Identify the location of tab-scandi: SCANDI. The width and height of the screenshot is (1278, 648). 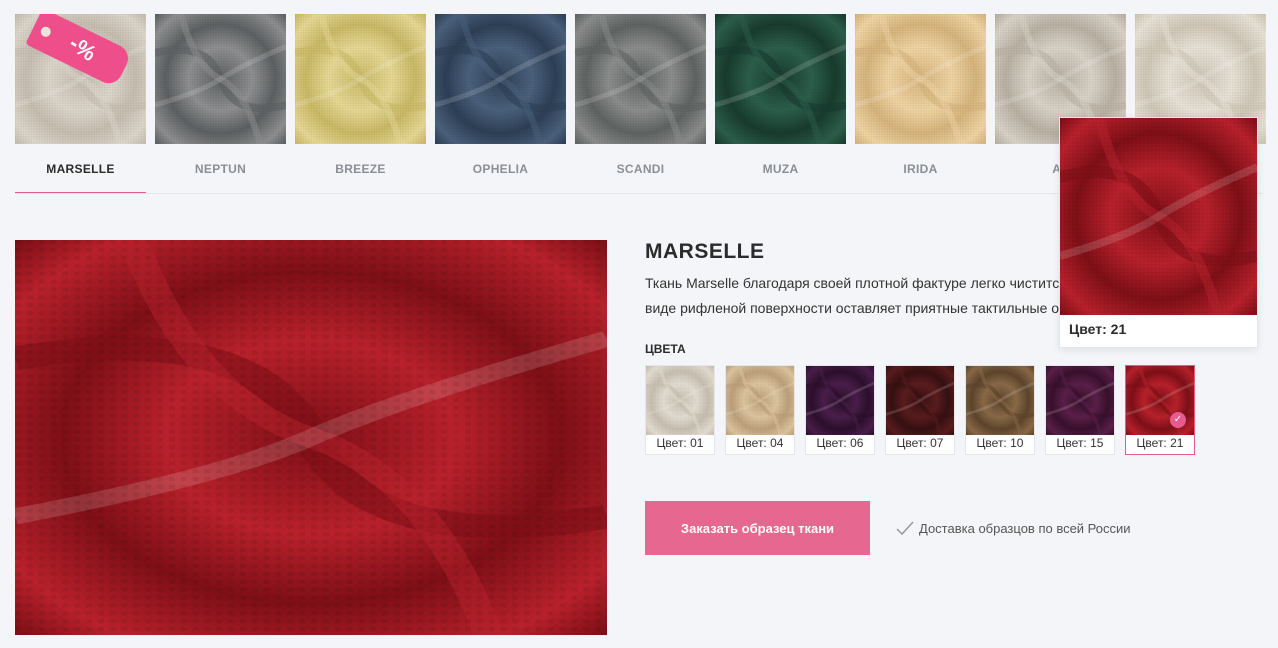
(640, 104).